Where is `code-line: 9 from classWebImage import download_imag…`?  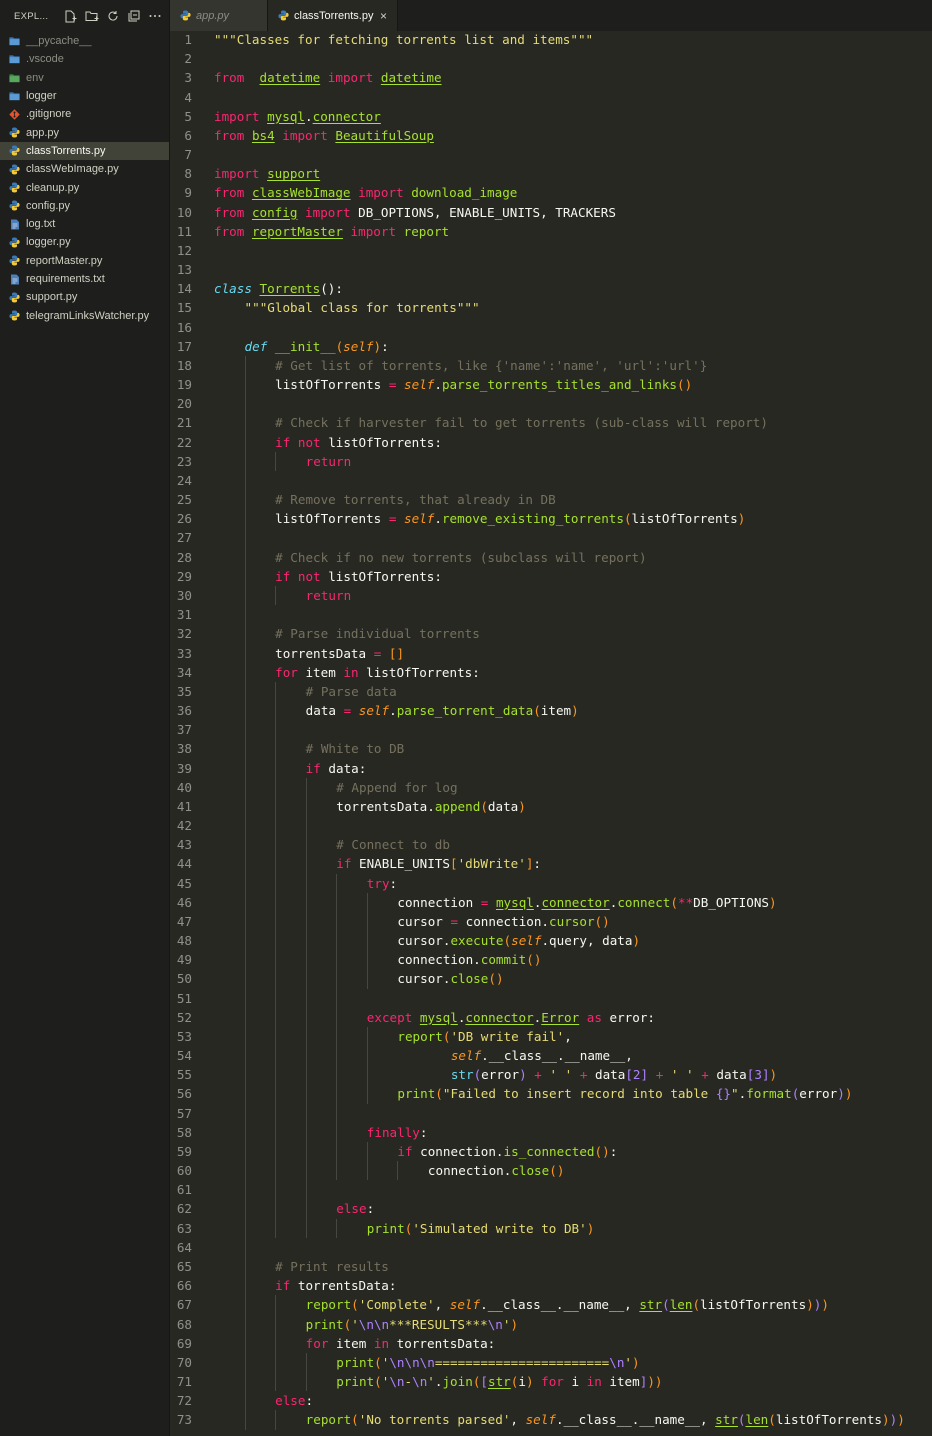 code-line: 9 from classWebImage import download_imag… is located at coordinates (551, 192).